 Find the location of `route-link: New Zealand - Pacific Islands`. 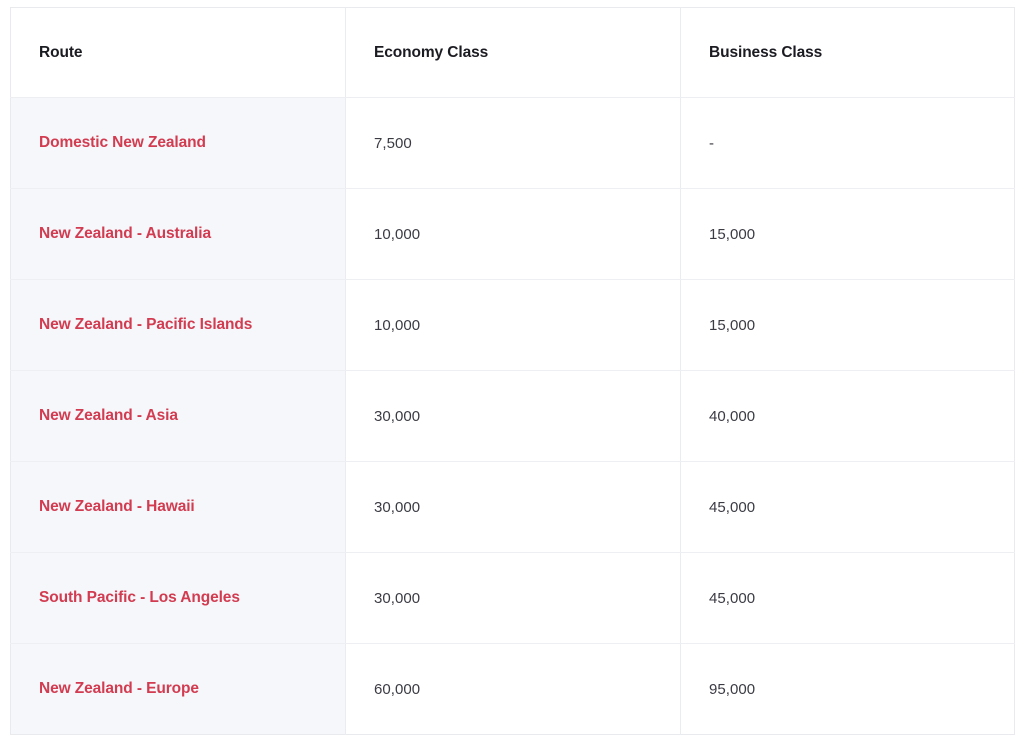

route-link: New Zealand - Pacific Islands is located at coordinates (178, 325).